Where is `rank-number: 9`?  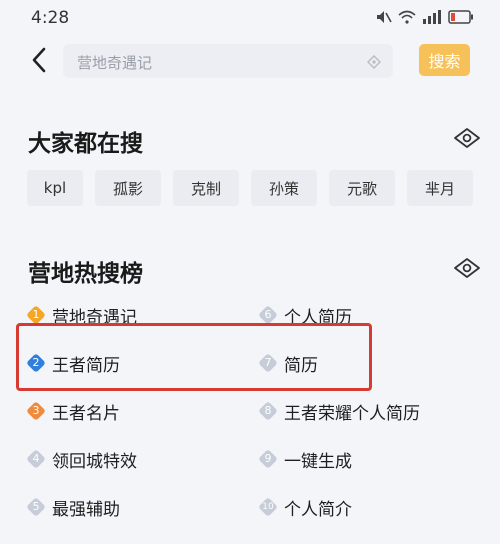 rank-number: 9 is located at coordinates (268, 458).